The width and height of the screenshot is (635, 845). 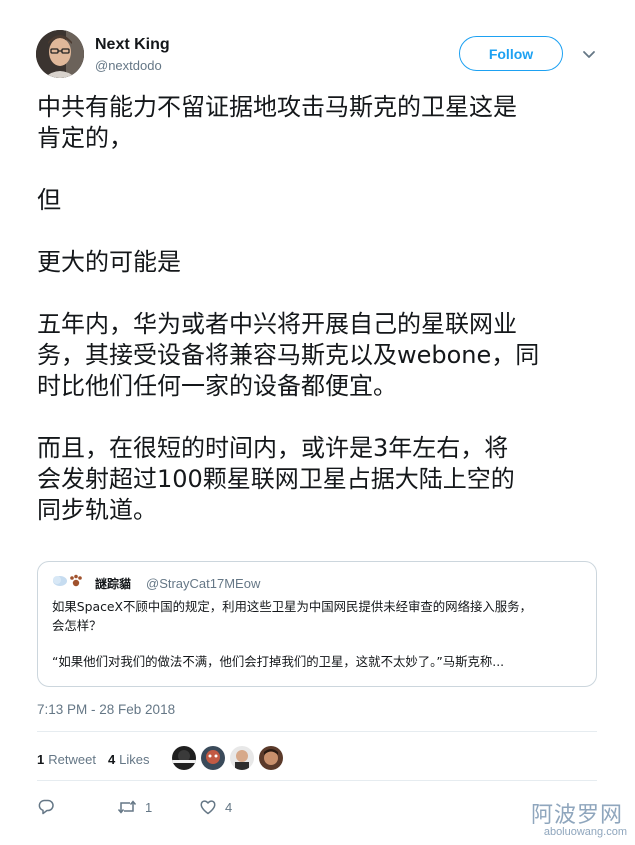 I want to click on text-line: 会发射超过100颗星联网卫星占据大陆上空的, so click(x=276, y=479).